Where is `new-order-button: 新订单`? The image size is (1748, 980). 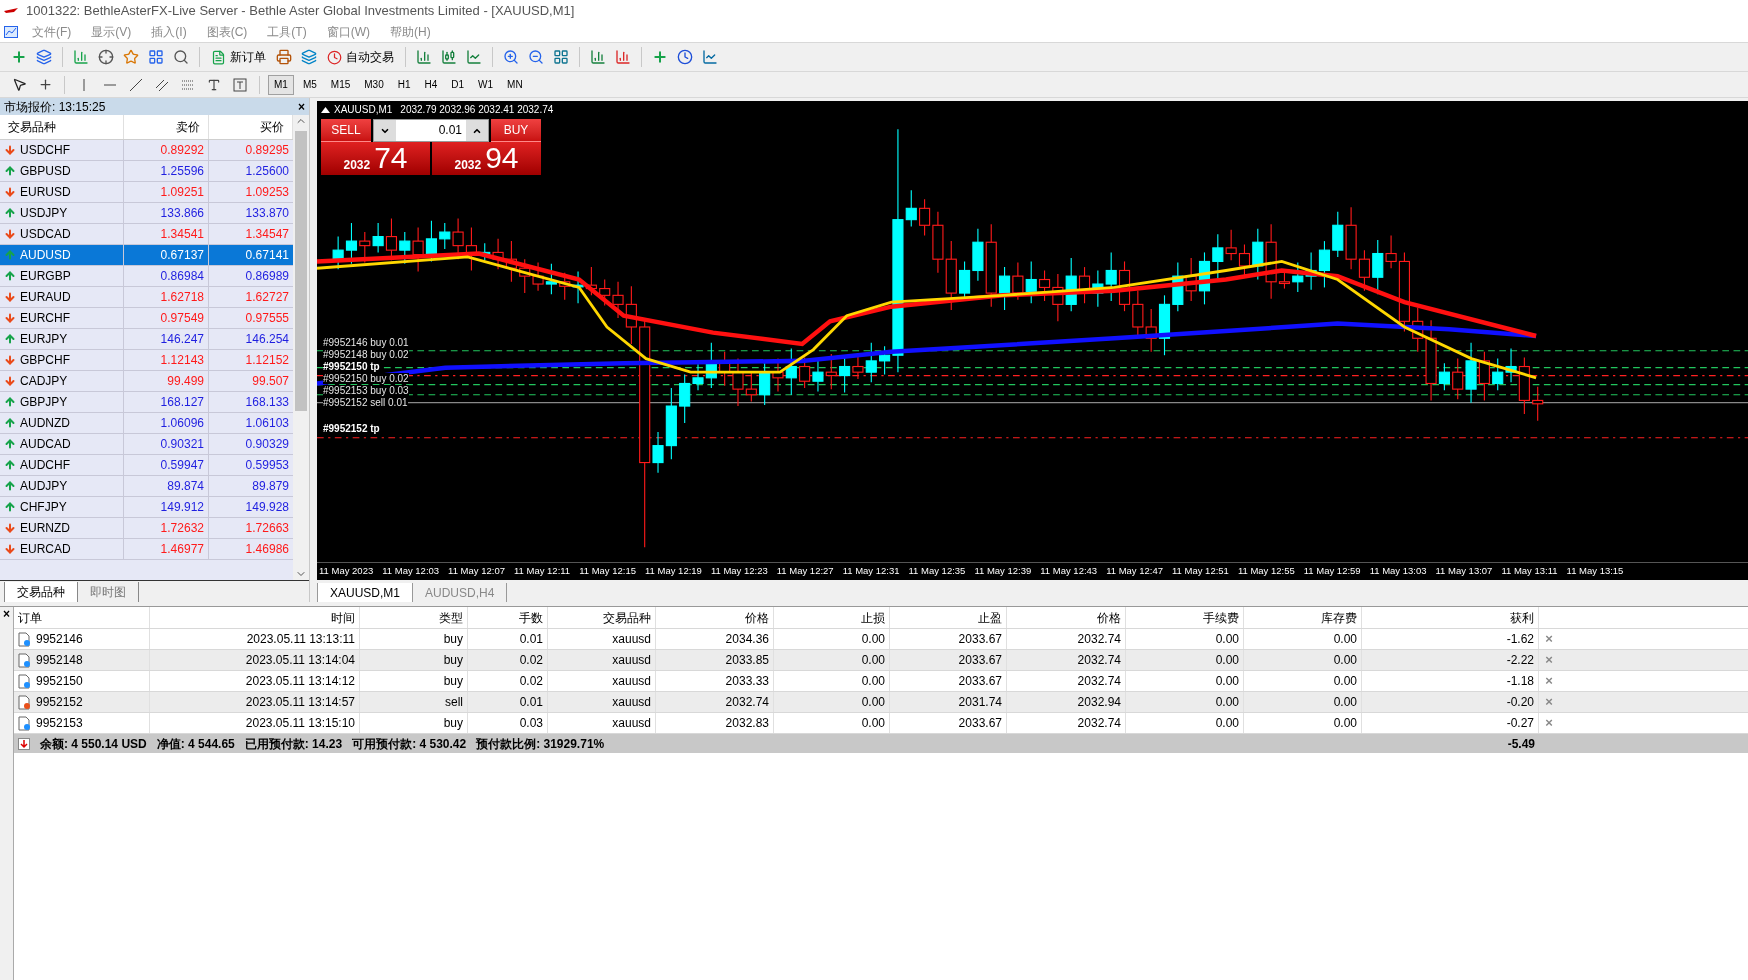 new-order-button: 新订单 is located at coordinates (238, 57).